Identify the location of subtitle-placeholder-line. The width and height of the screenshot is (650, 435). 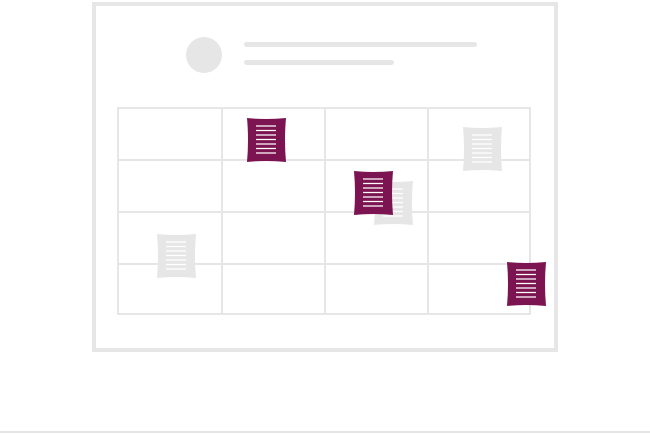
(319, 62).